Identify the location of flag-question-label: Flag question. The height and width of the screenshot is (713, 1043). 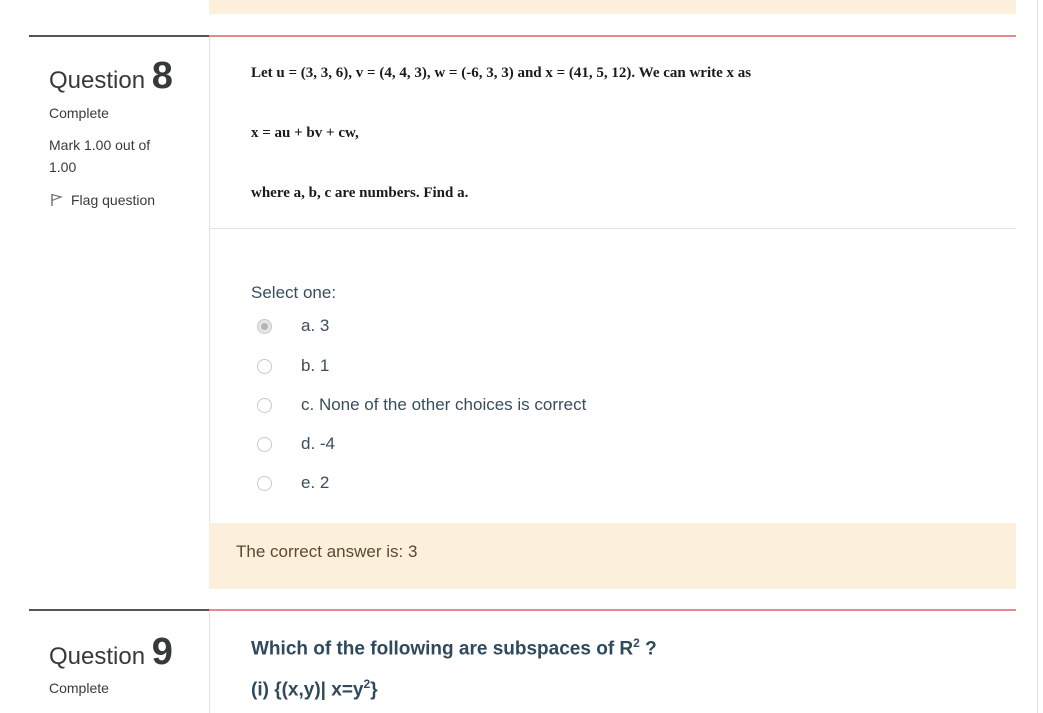
(113, 200).